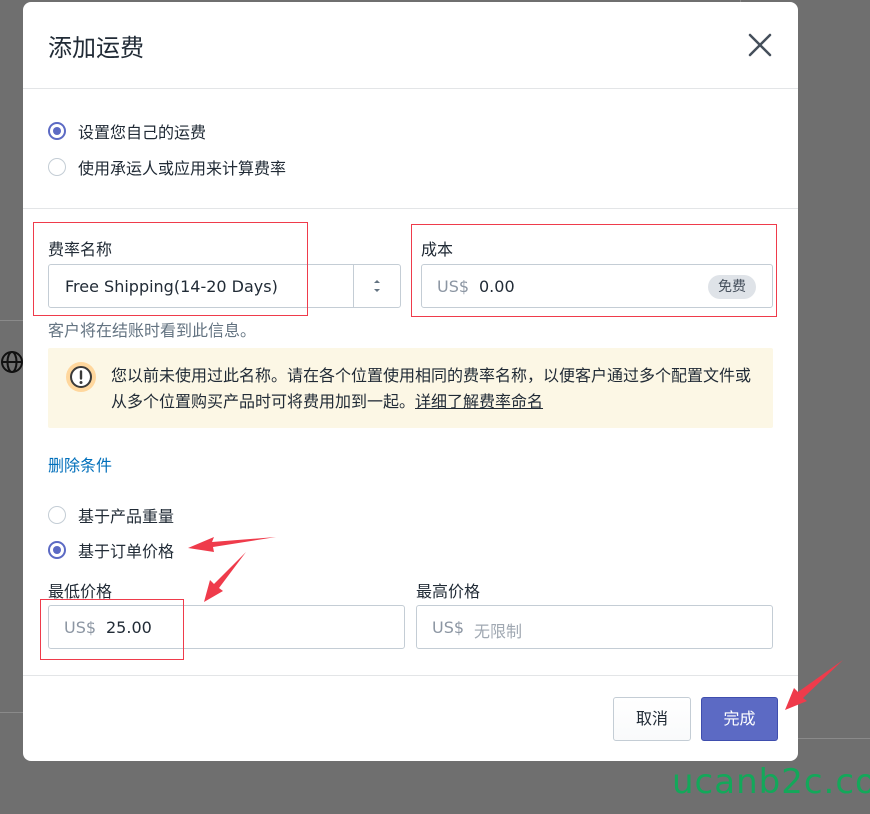 The image size is (870, 814). I want to click on select-arrows-icon, so click(377, 286).